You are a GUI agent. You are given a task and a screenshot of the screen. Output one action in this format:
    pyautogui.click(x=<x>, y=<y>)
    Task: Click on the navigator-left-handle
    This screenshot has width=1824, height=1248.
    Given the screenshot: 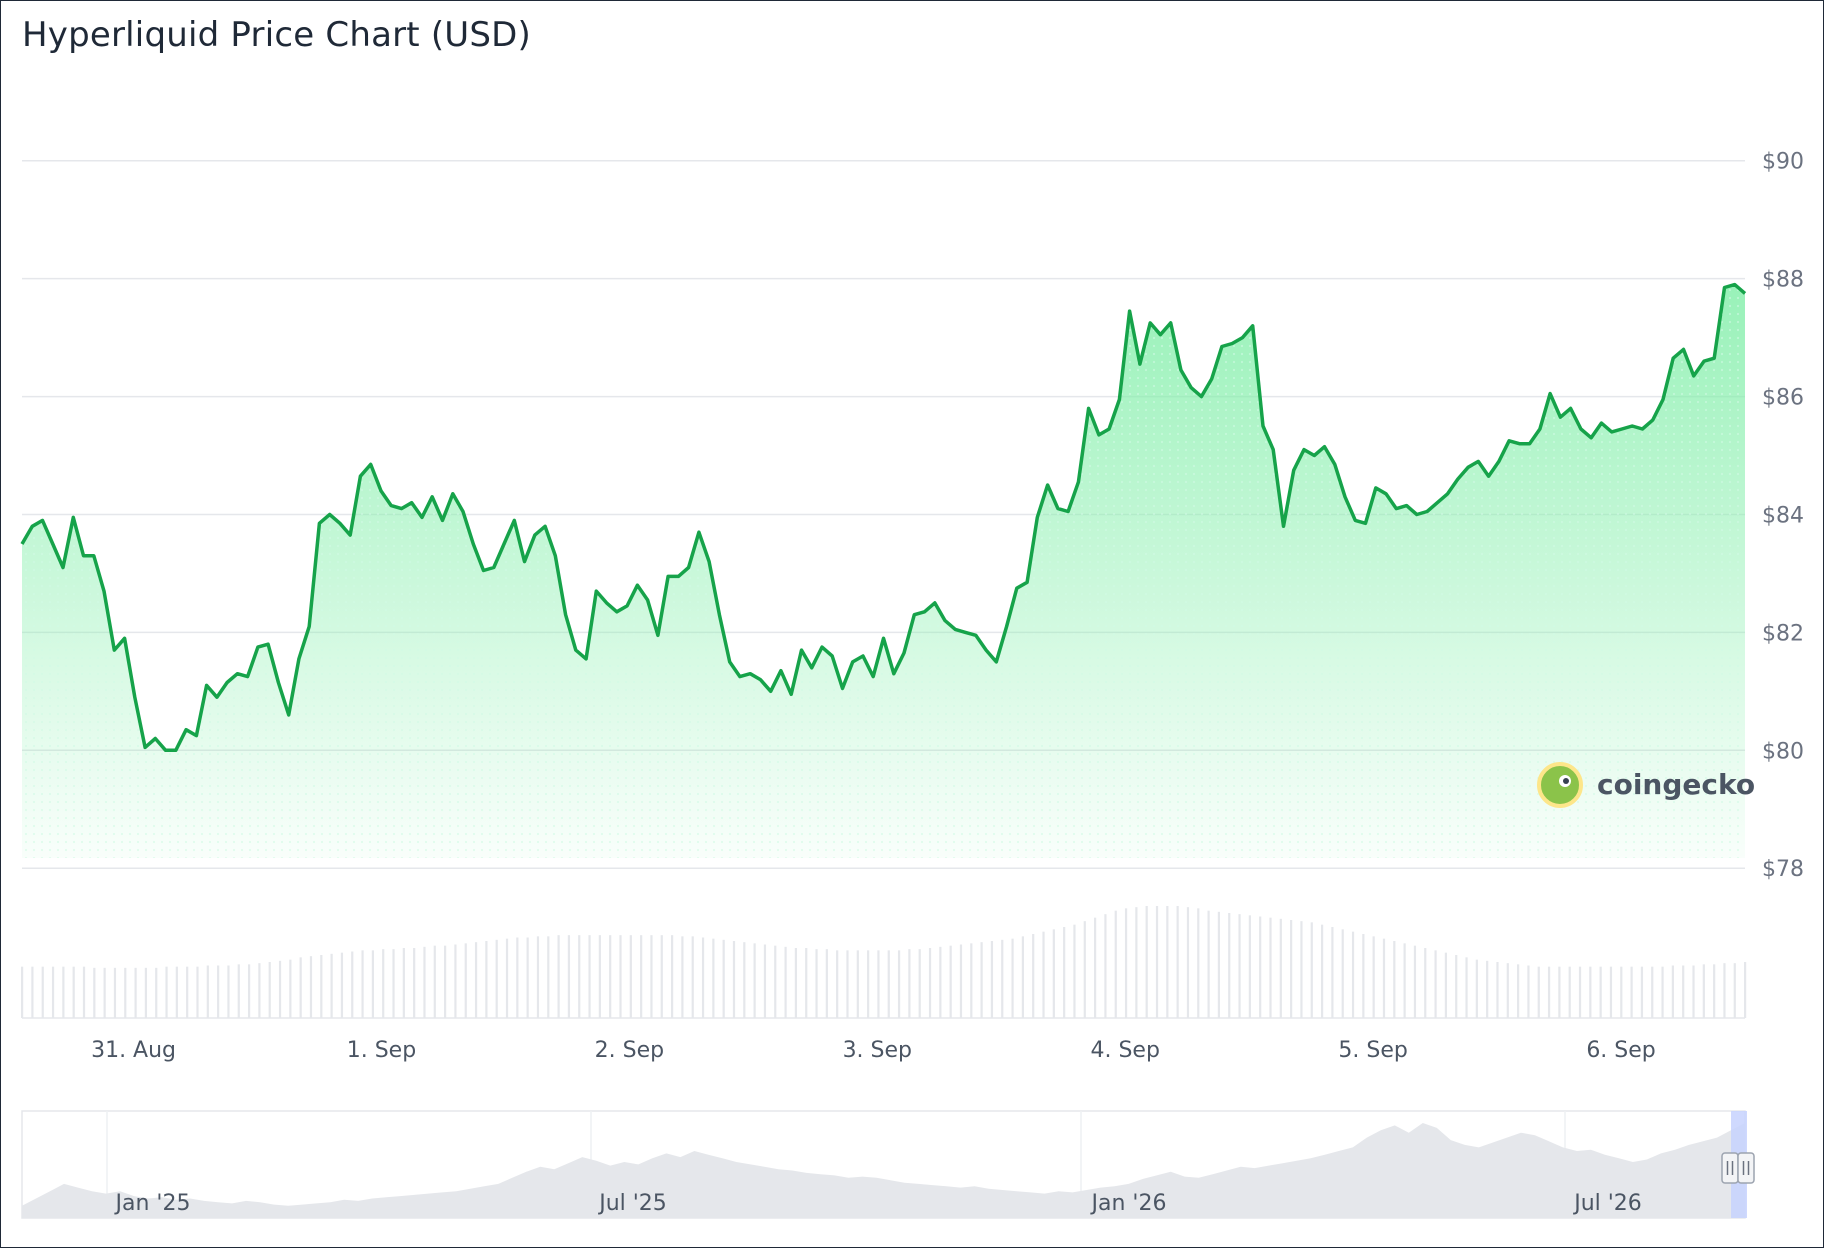 What is the action you would take?
    pyautogui.click(x=1730, y=1168)
    